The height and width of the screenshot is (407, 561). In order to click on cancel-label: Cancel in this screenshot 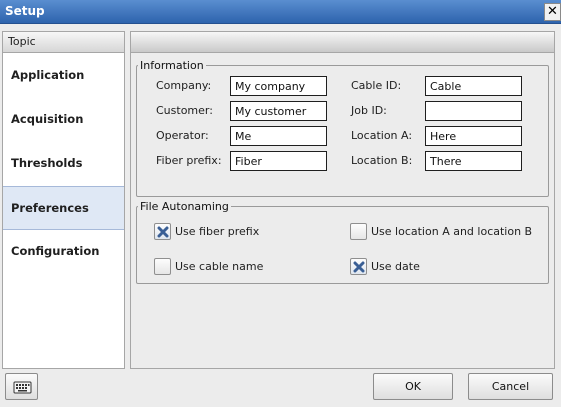, I will do `click(510, 386)`.